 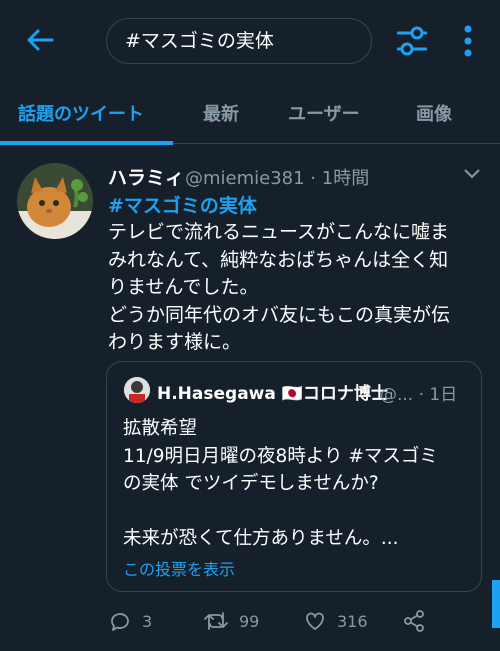 I want to click on handle-and-time: @miemie381 · 1時間, so click(x=277, y=178).